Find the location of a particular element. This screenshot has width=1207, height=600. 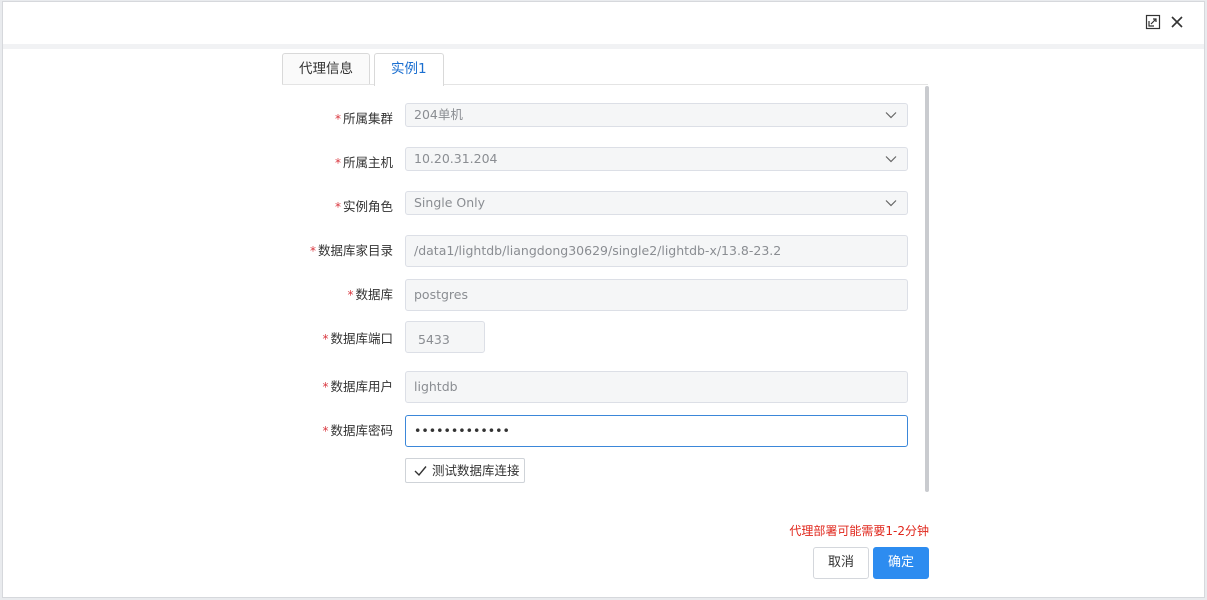

dialog-header is located at coordinates (603, 23).